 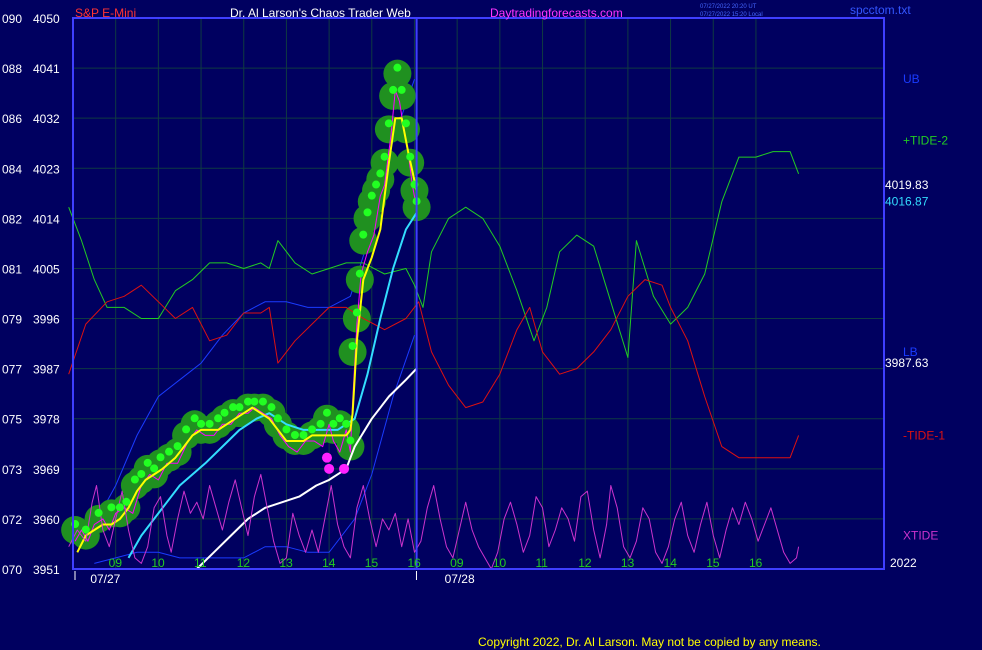 I want to click on site-link: Daytradingforecasts.com, so click(x=556, y=13).